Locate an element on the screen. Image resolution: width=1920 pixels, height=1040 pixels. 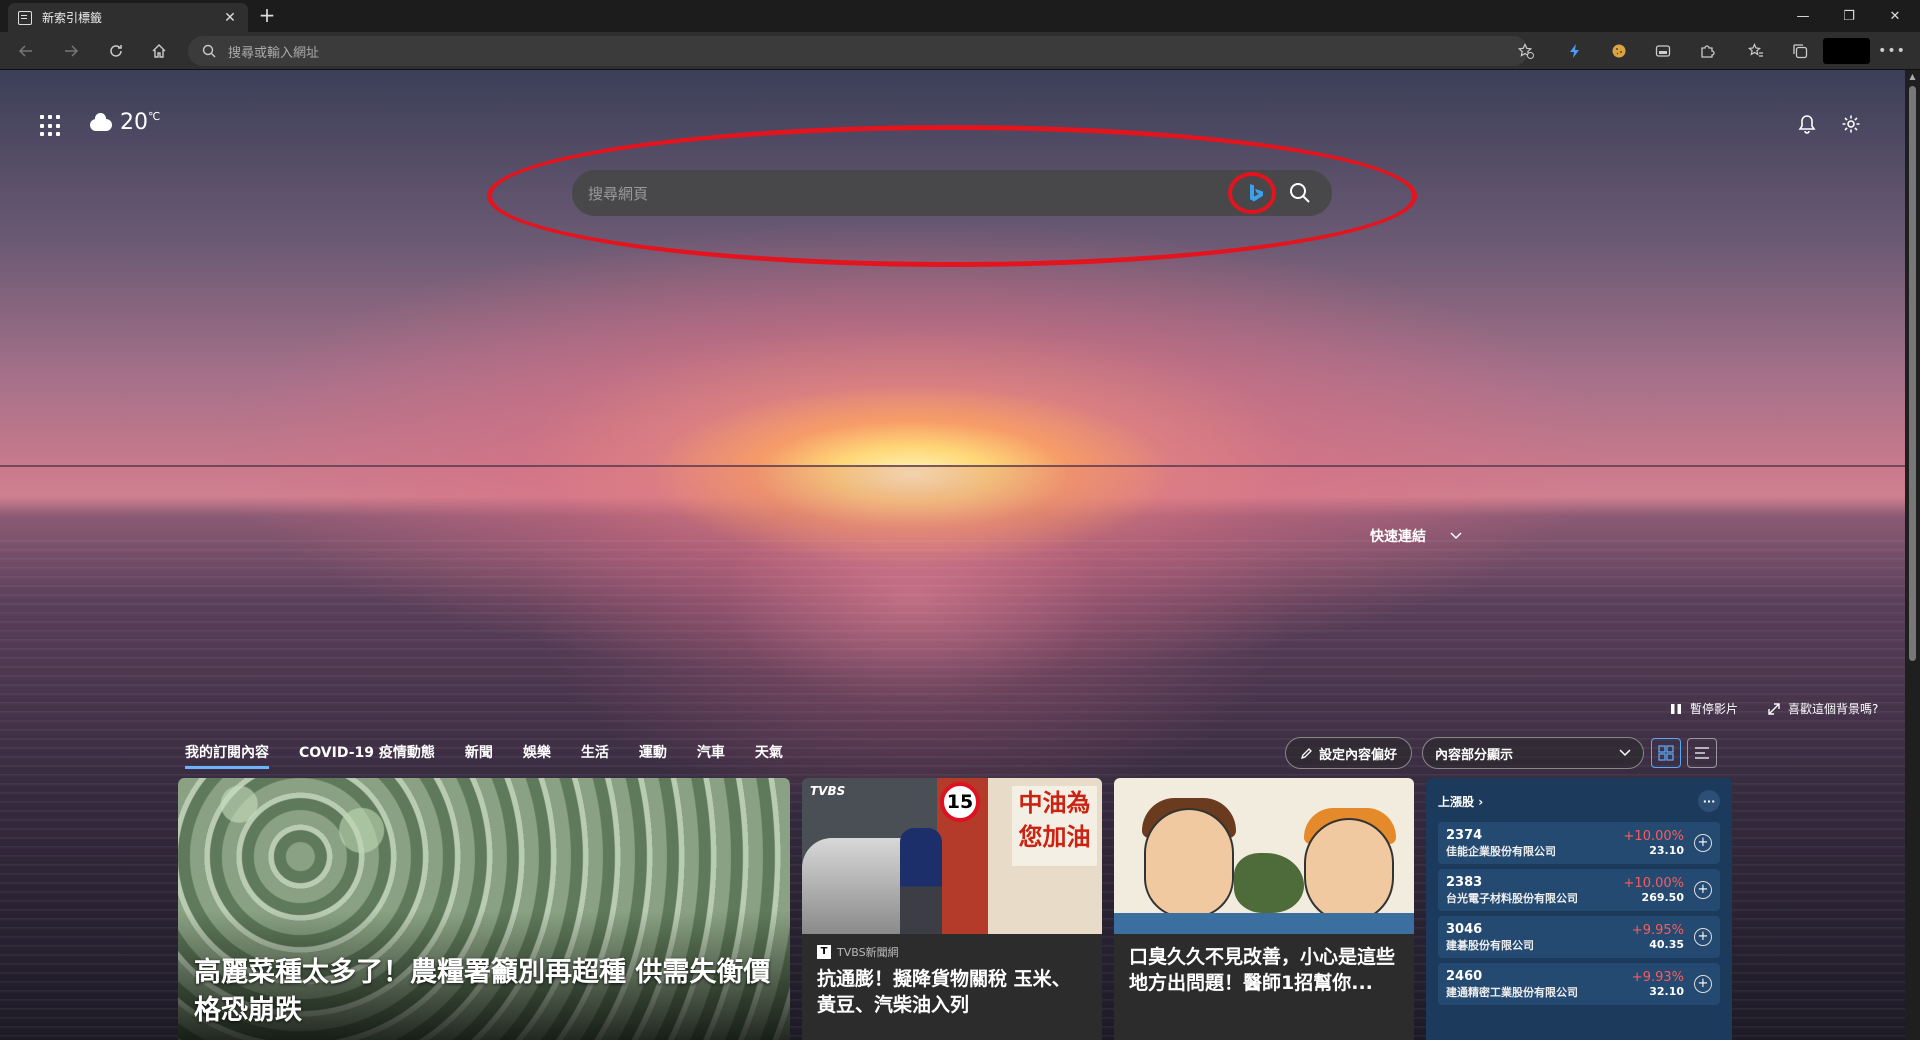
grid-icon is located at coordinates (1666, 753).